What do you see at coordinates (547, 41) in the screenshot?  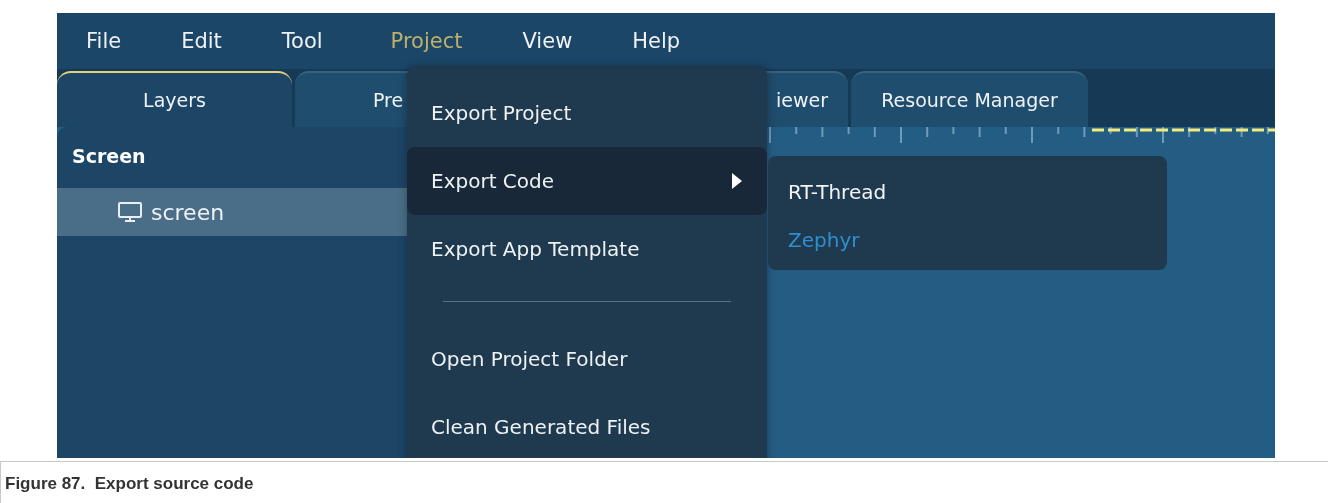 I see `menu-item: View` at bounding box center [547, 41].